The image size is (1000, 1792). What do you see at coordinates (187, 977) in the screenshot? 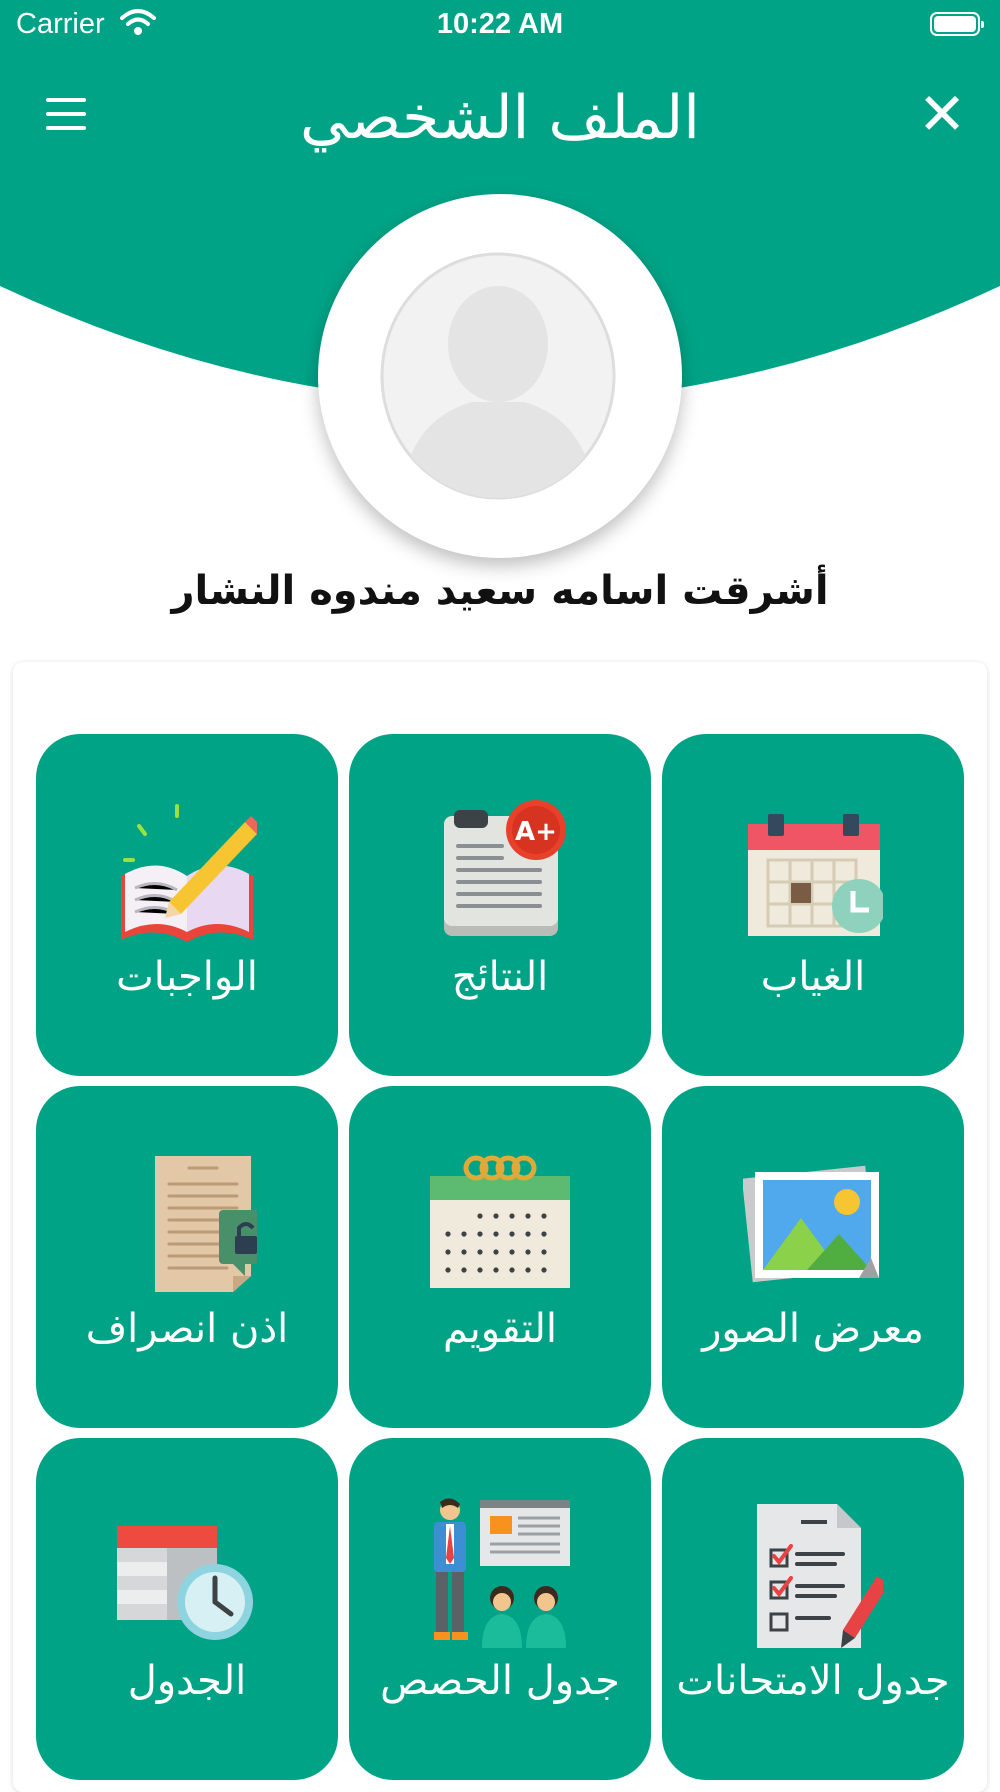
I see `tile-label: الواجبات` at bounding box center [187, 977].